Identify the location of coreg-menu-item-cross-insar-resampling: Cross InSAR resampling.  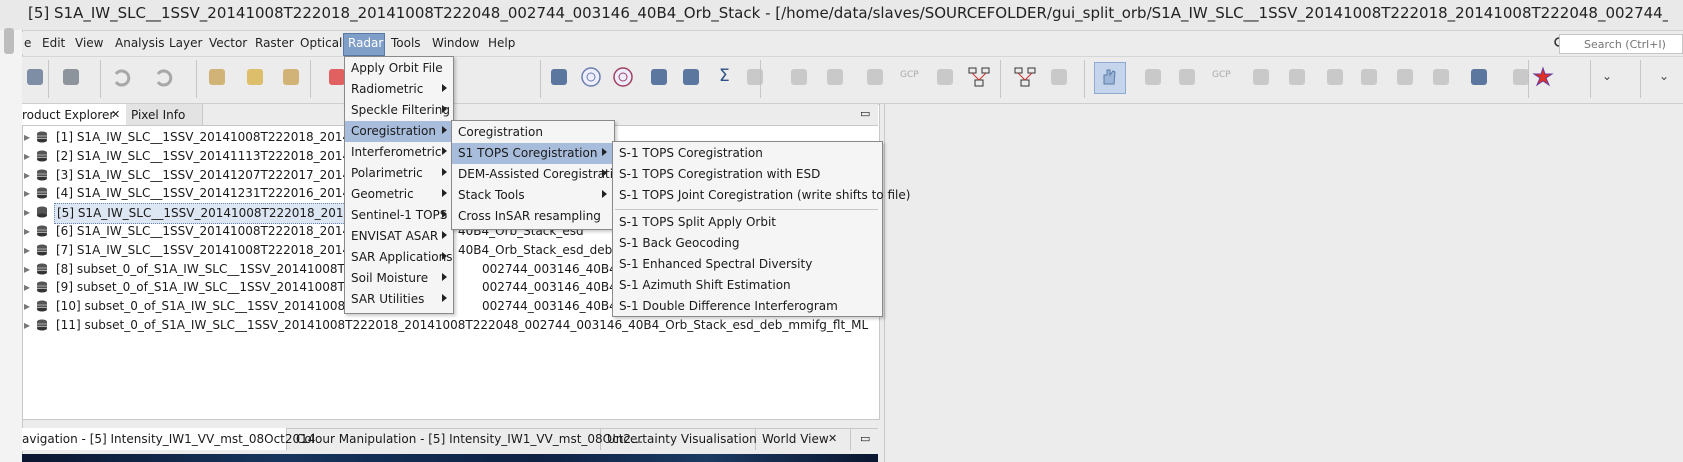
(532, 216).